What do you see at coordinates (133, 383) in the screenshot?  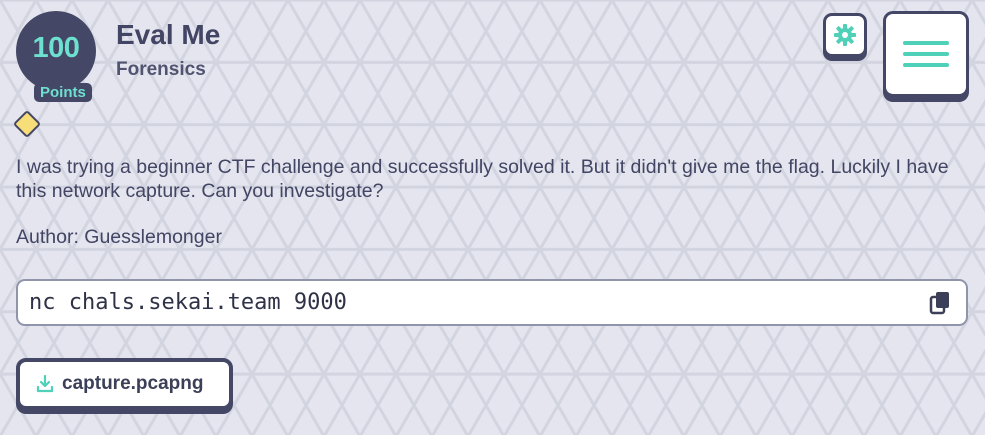 I see `file-name: capture.pcapng` at bounding box center [133, 383].